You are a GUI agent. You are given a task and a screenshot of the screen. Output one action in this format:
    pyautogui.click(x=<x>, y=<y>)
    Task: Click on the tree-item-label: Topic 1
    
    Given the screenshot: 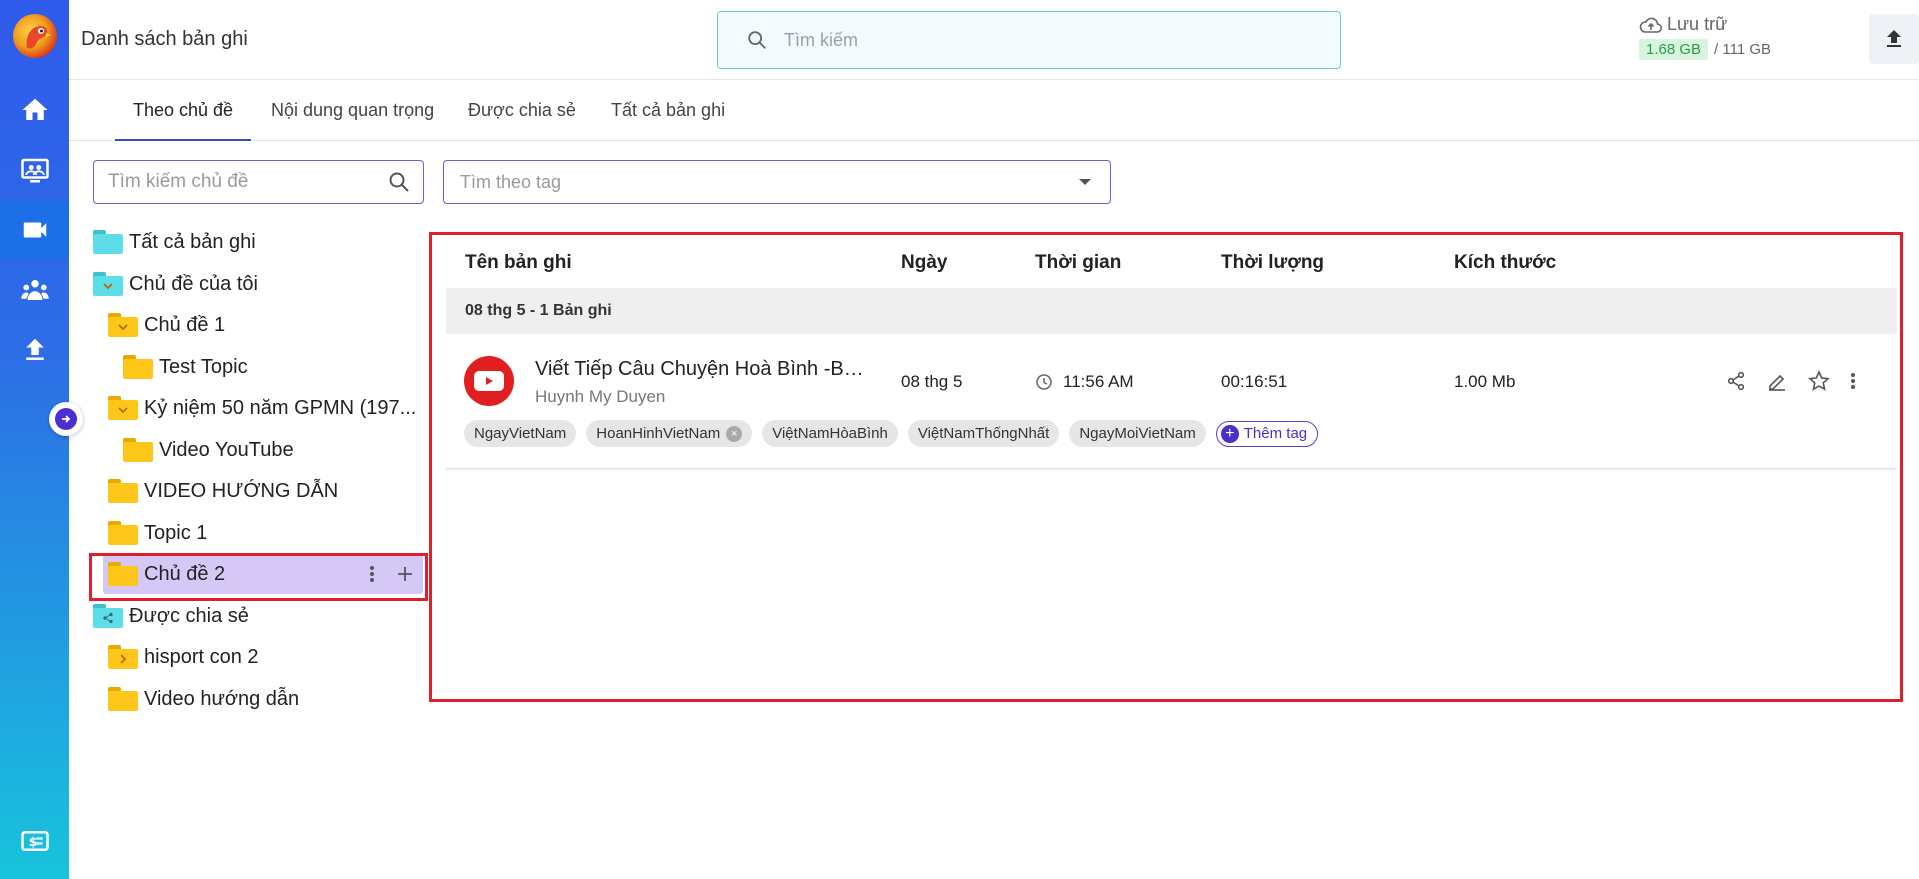 What is the action you would take?
    pyautogui.click(x=176, y=532)
    